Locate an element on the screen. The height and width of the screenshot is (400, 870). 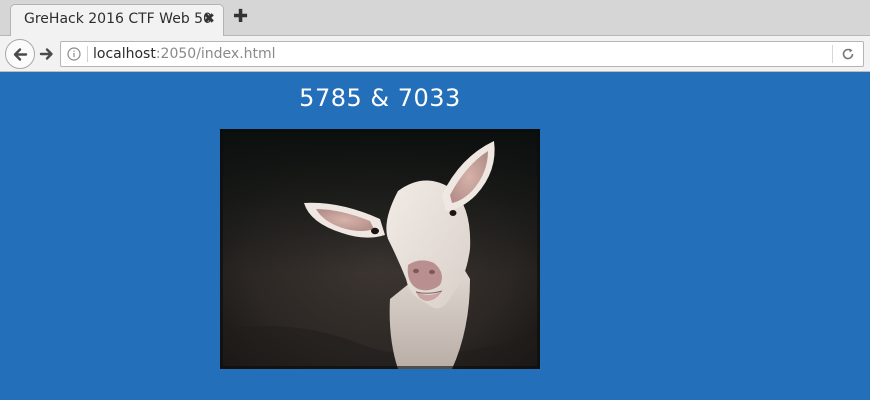
url-separator is located at coordinates (87, 54).